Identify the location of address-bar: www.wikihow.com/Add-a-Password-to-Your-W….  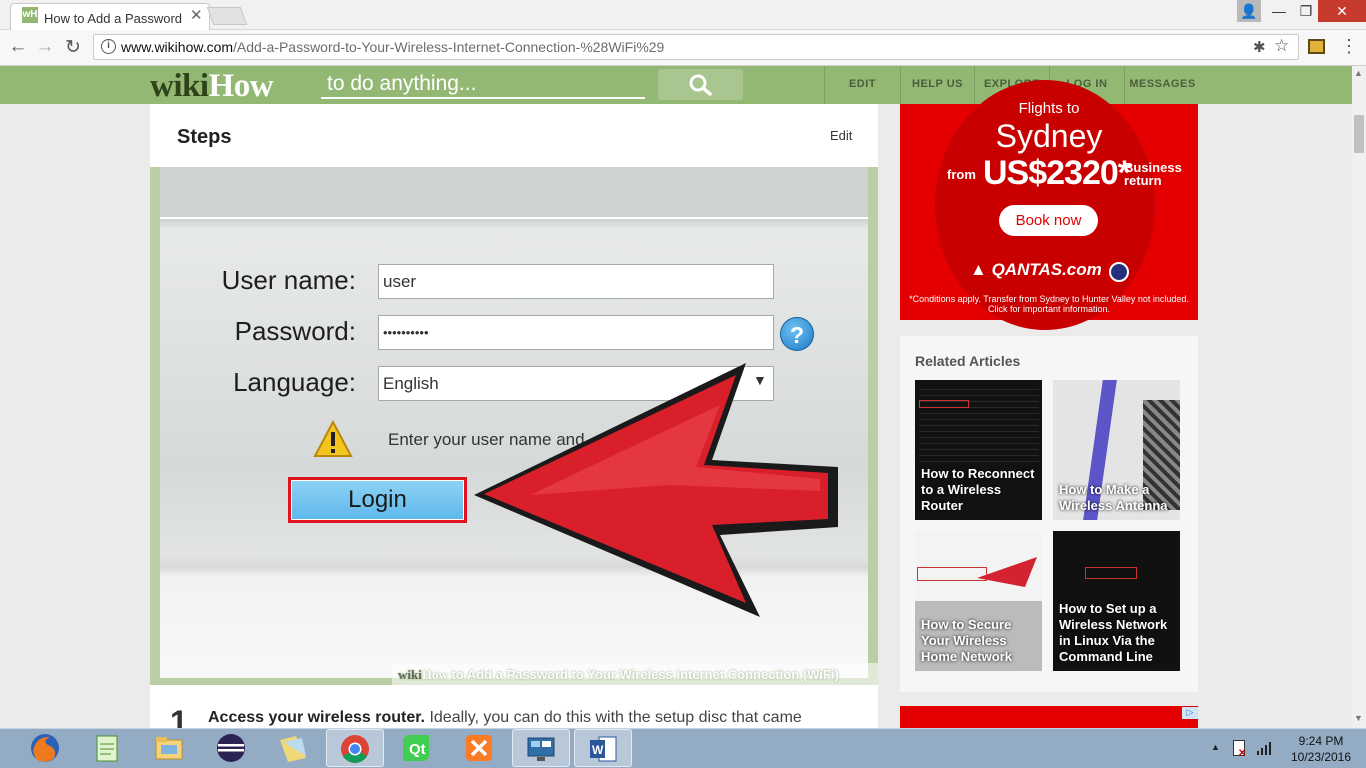
(696, 47).